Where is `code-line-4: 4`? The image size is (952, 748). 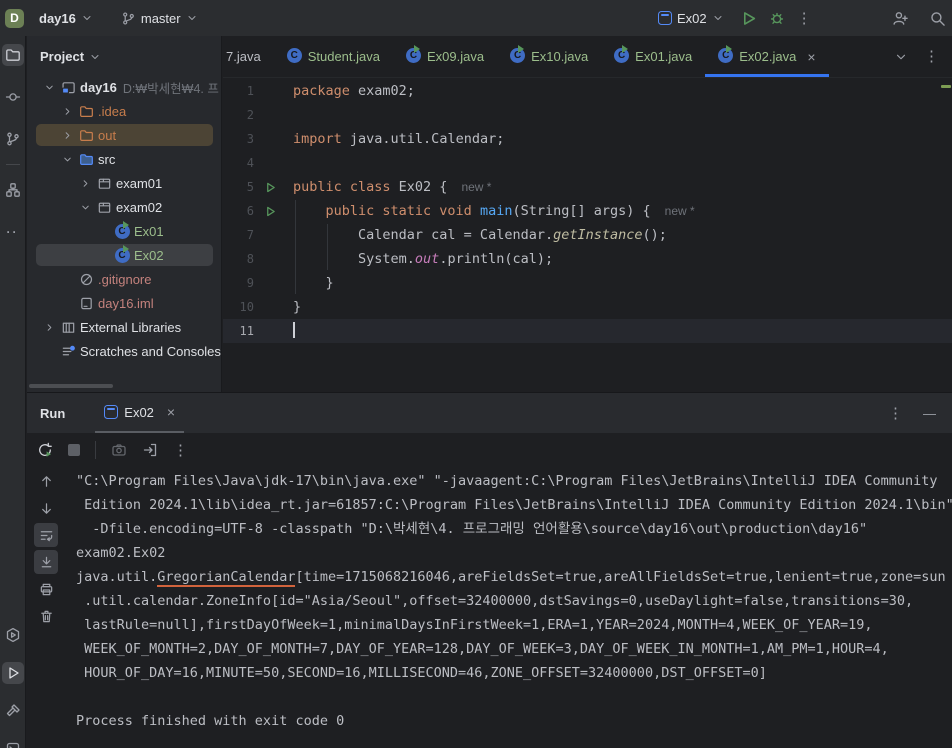
code-line-4: 4 is located at coordinates (587, 163).